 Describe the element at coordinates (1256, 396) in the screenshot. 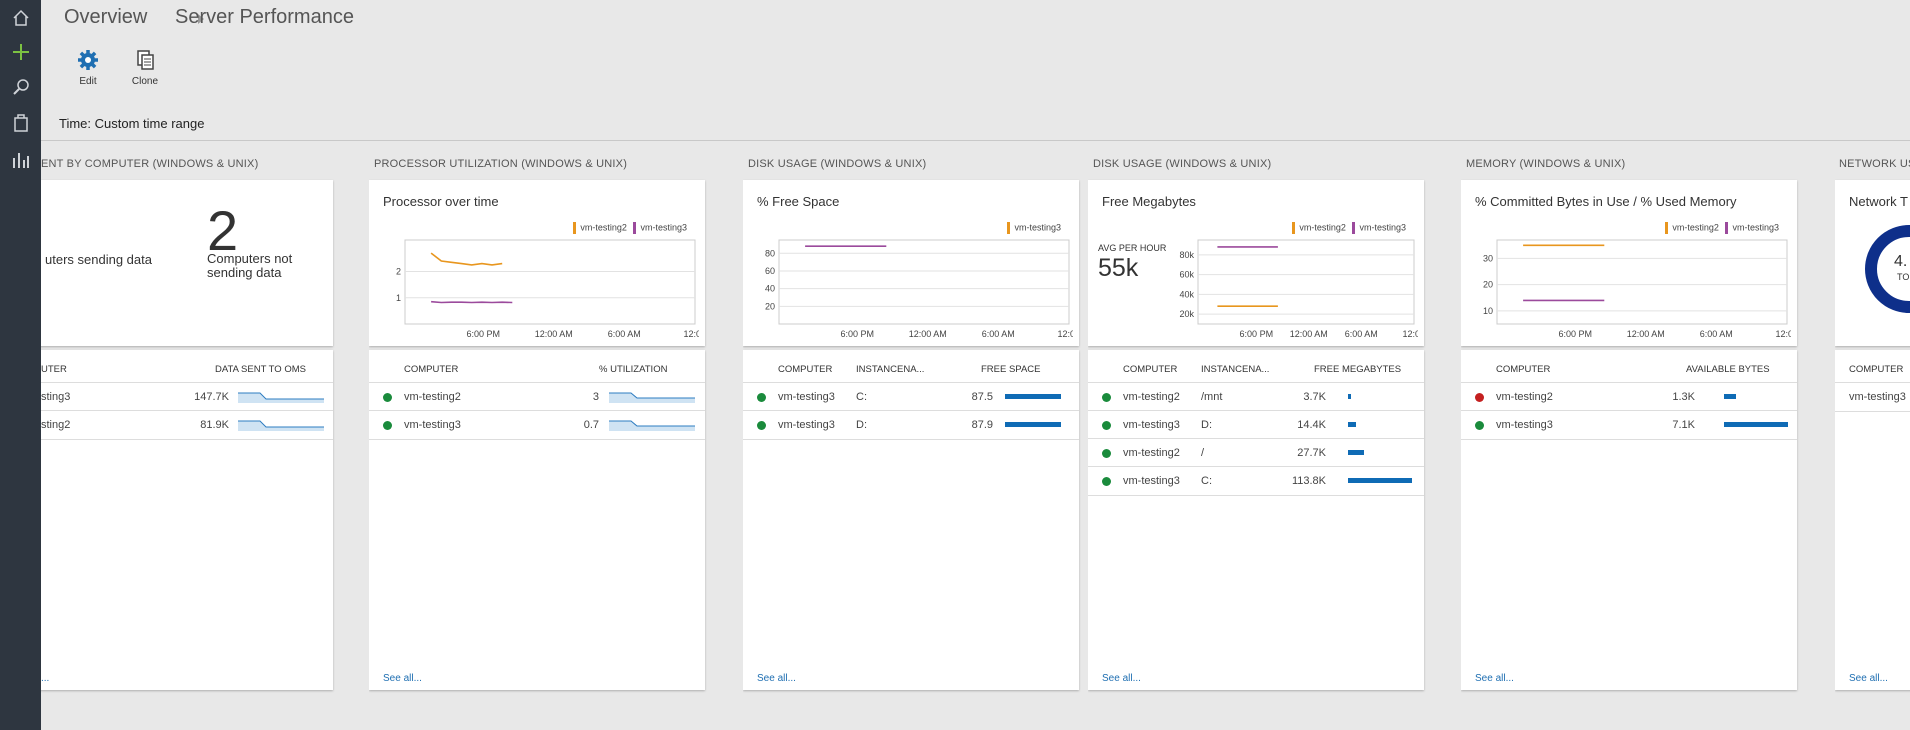

I see `table-row: vm-testing2/mnt 3.7K` at that location.